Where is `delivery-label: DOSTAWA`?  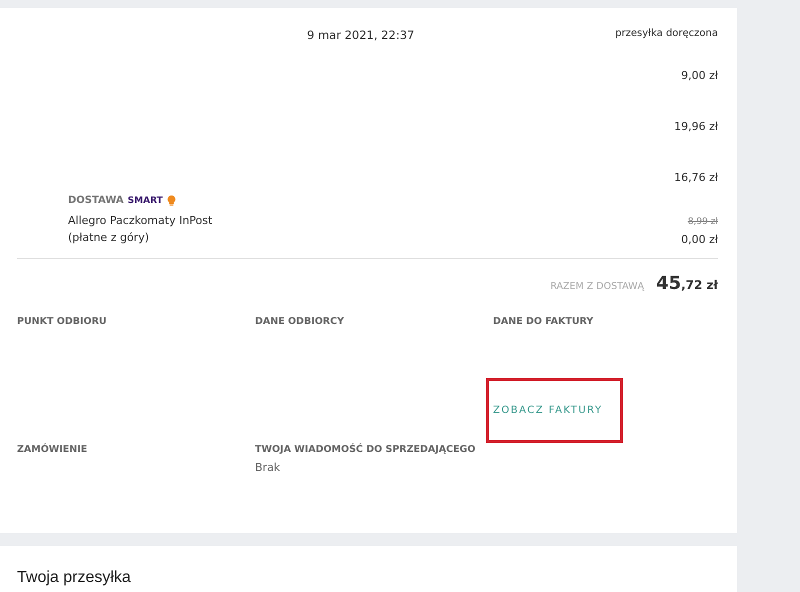
delivery-label: DOSTAWA is located at coordinates (96, 200).